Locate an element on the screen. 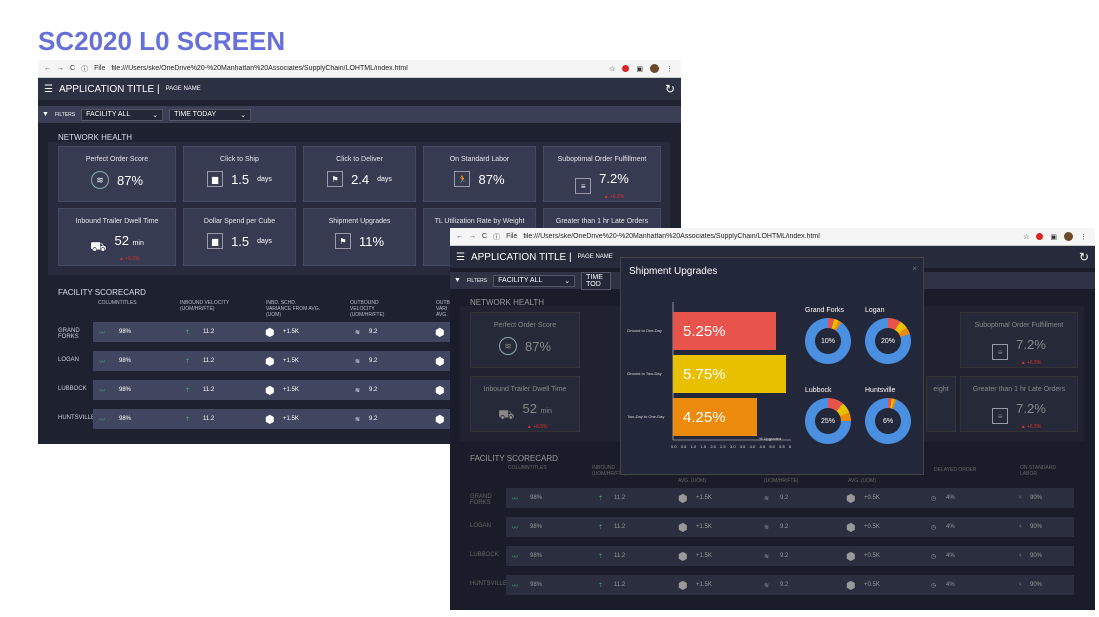 The image size is (1099, 617). card-title: TL Utilization Rate by Weight is located at coordinates (479, 221).